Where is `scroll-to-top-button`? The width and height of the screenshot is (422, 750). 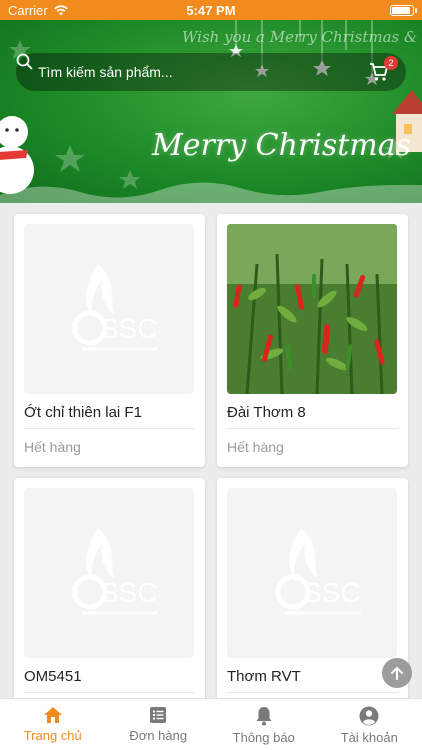
scroll-to-top-button is located at coordinates (397, 673).